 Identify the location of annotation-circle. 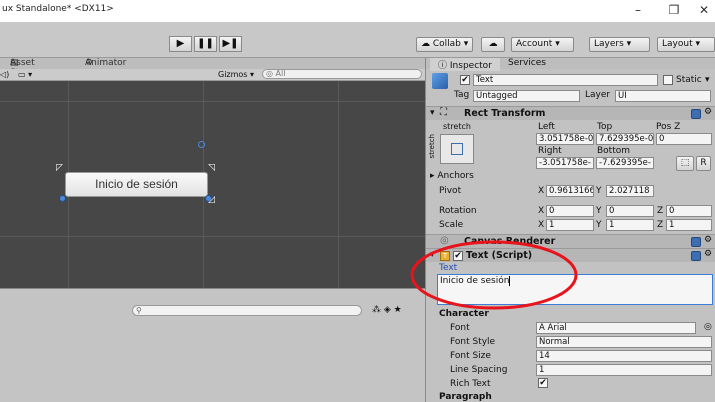
(494, 275).